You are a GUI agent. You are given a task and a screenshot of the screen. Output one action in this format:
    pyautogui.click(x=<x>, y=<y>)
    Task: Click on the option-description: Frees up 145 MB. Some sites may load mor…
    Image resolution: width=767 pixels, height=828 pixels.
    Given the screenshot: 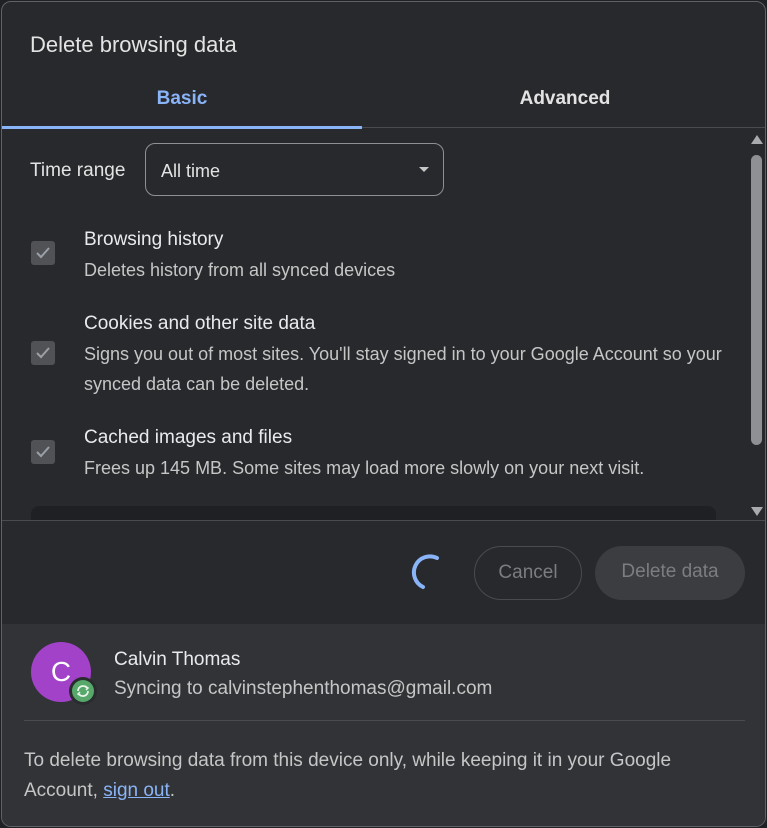 What is the action you would take?
    pyautogui.click(x=364, y=468)
    